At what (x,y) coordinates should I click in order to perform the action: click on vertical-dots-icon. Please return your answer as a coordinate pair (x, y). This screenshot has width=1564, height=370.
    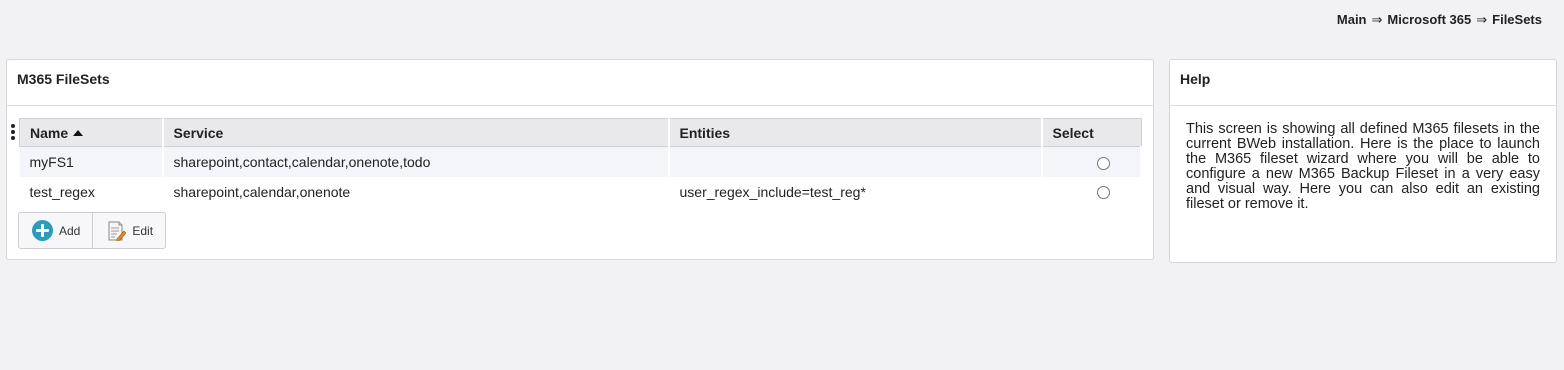
    Looking at the image, I should click on (13, 132).